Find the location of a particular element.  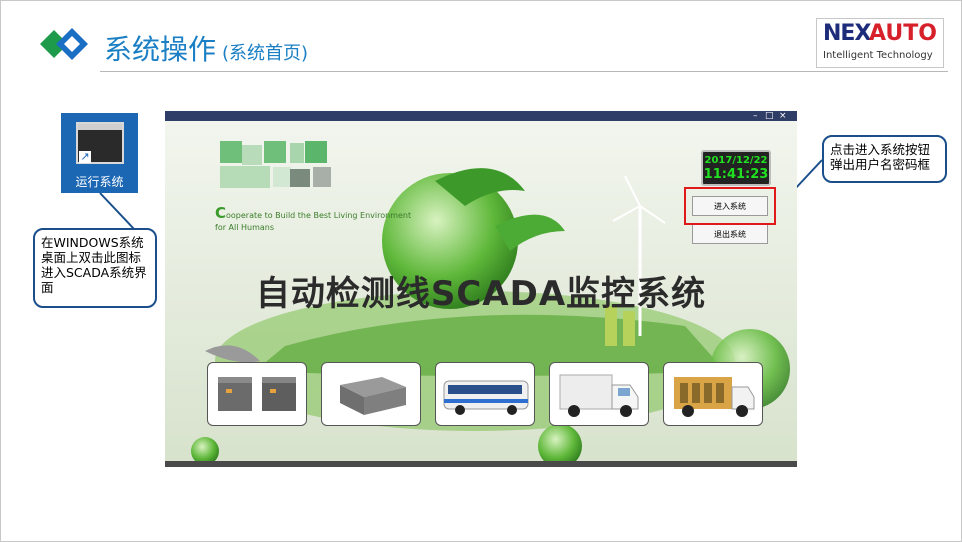

slide-logo-diamond-icon is located at coordinates (64, 44).